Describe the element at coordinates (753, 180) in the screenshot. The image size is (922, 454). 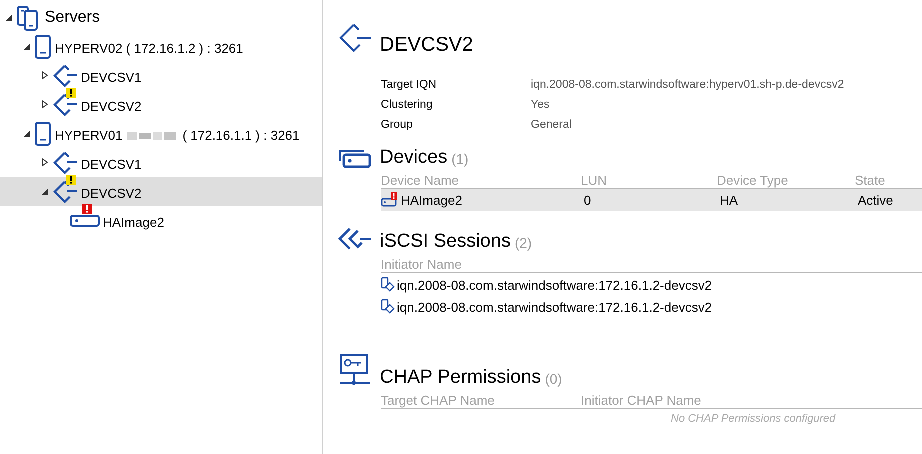
I see `column-header: Device Type` at that location.